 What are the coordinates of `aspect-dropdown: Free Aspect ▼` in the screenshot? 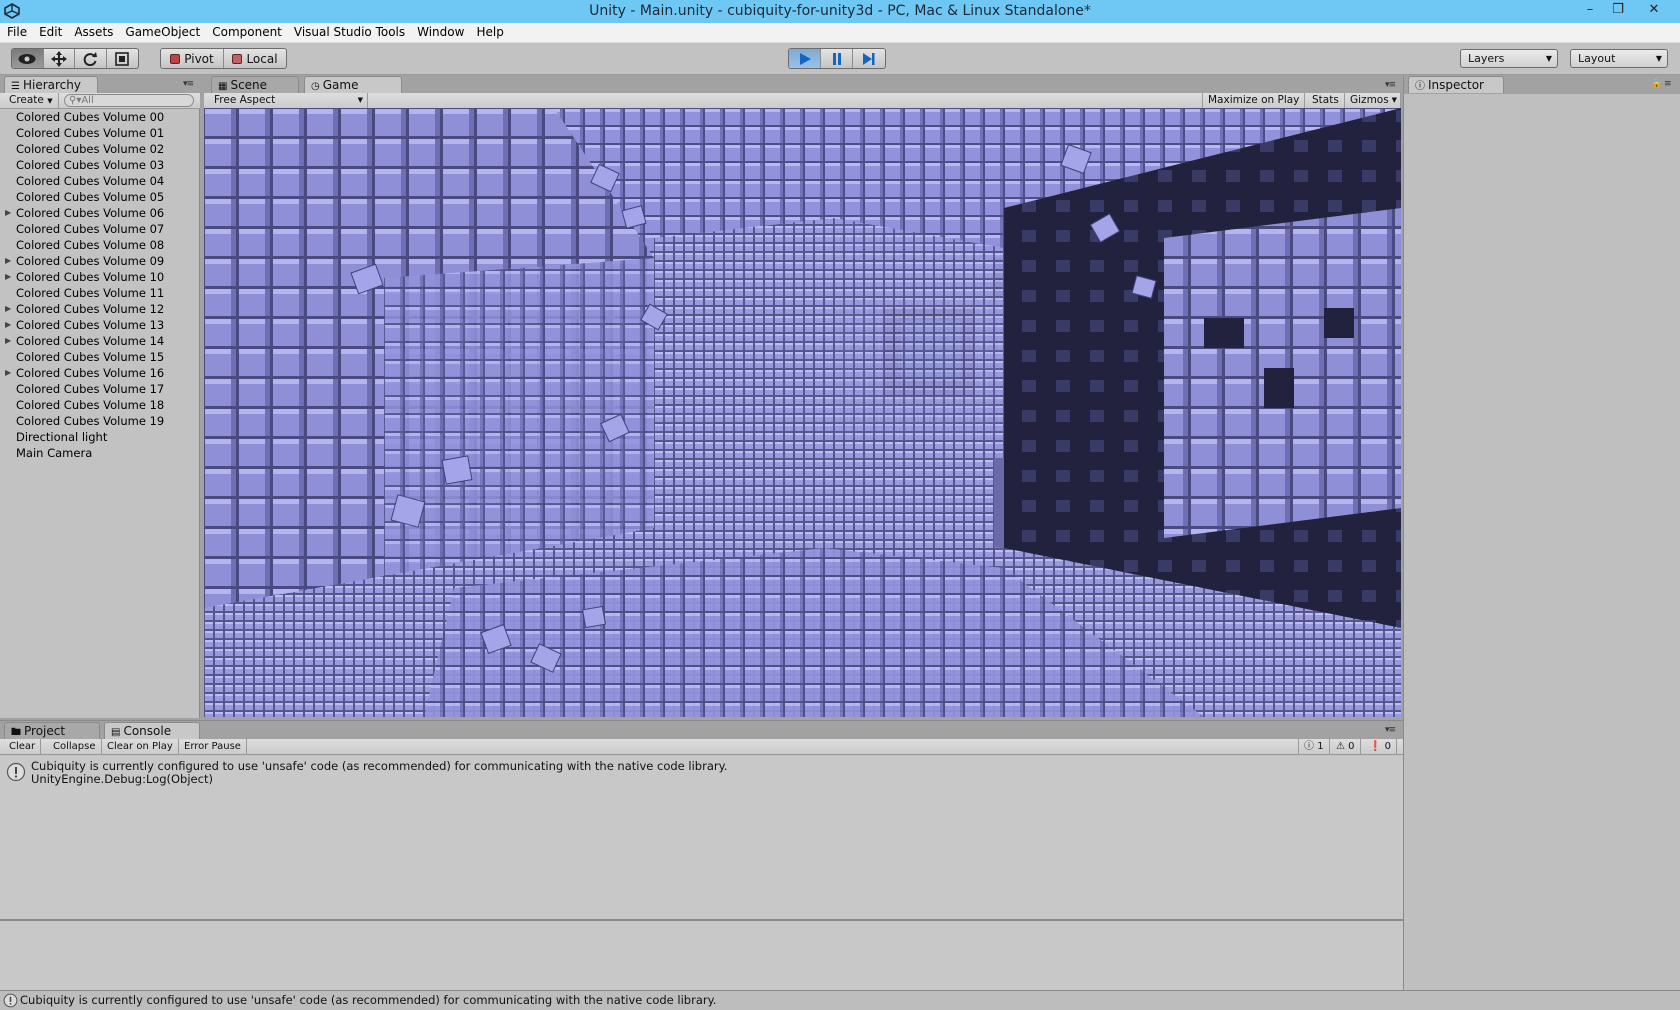 It's located at (286, 101).